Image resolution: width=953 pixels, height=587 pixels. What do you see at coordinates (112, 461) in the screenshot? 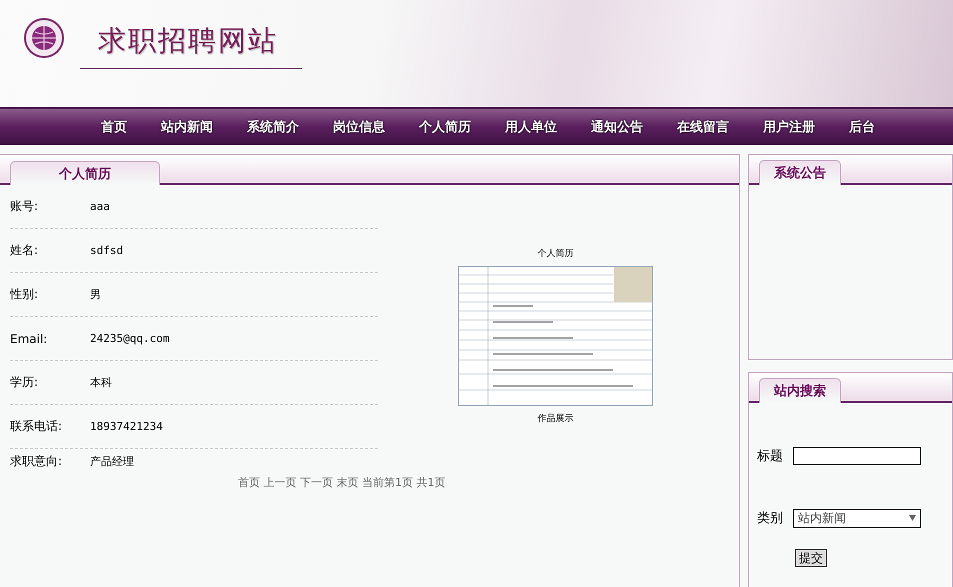
I see `field-value: 产品经理` at bounding box center [112, 461].